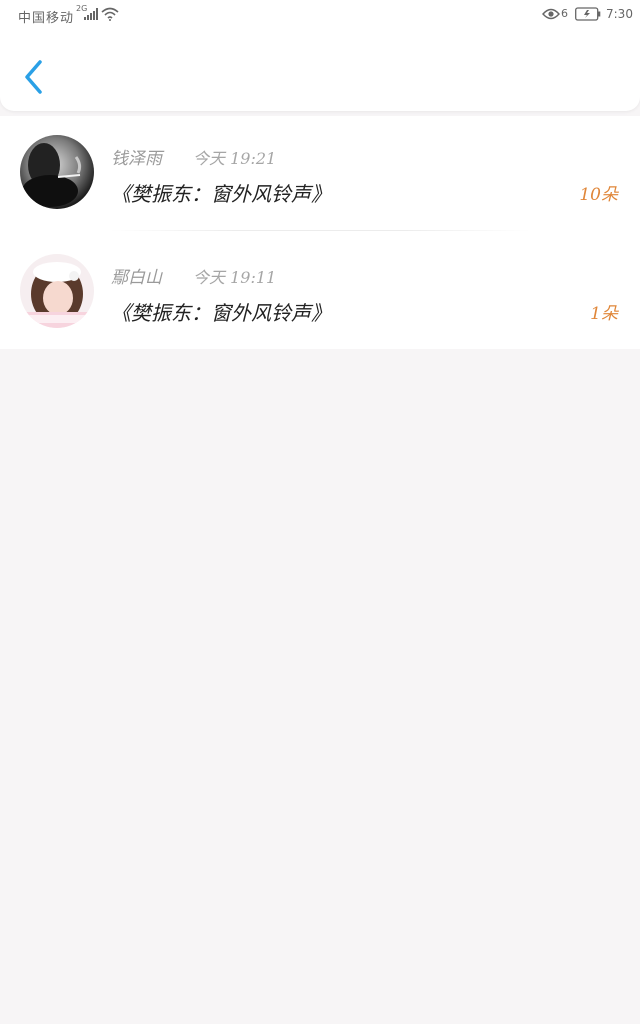 The height and width of the screenshot is (1024, 640). I want to click on flower-count: 1朵, so click(604, 314).